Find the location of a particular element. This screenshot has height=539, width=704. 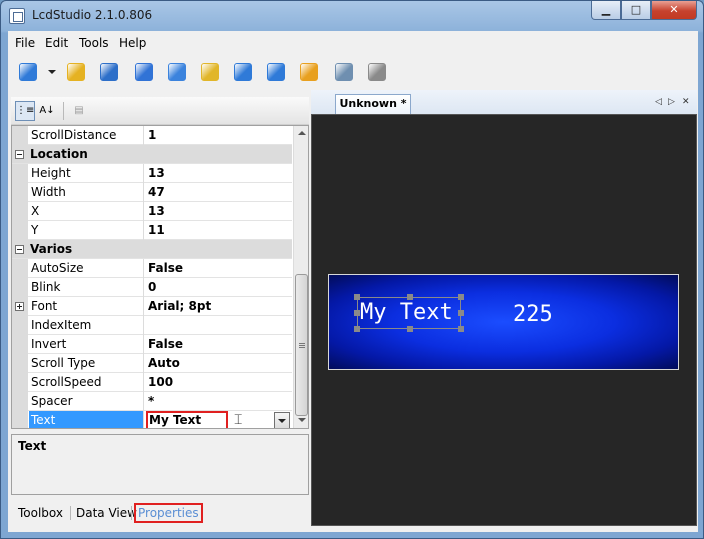

resize-handle-e is located at coordinates (461, 313).